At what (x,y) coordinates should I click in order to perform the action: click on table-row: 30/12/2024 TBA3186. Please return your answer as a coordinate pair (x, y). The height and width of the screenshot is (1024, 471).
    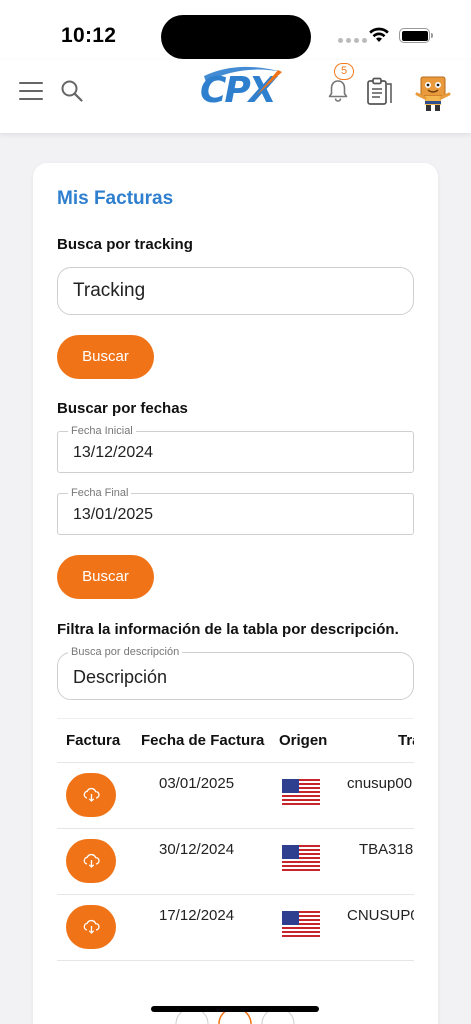
    Looking at the image, I should click on (235, 862).